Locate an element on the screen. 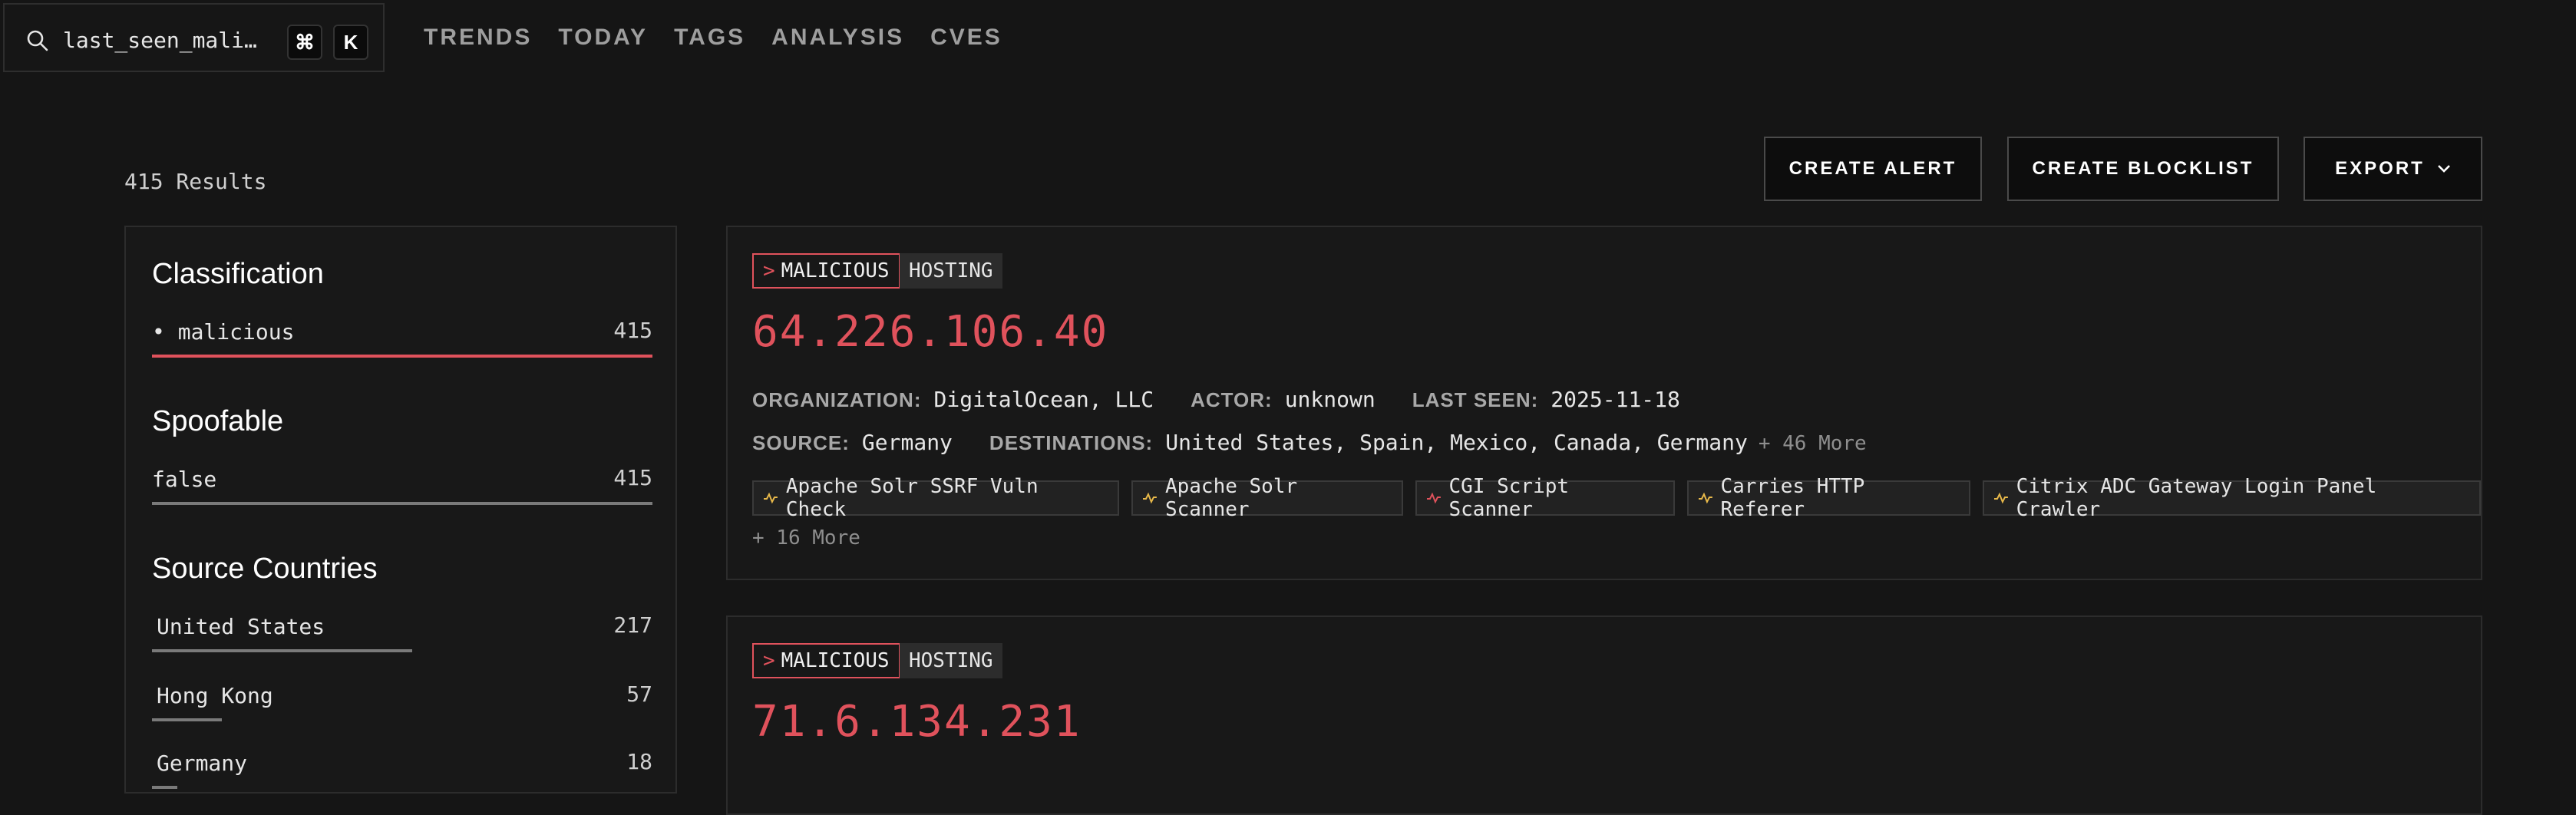 This screenshot has width=2576, height=815. last-seen-key: LAST SEEN: is located at coordinates (1475, 399).